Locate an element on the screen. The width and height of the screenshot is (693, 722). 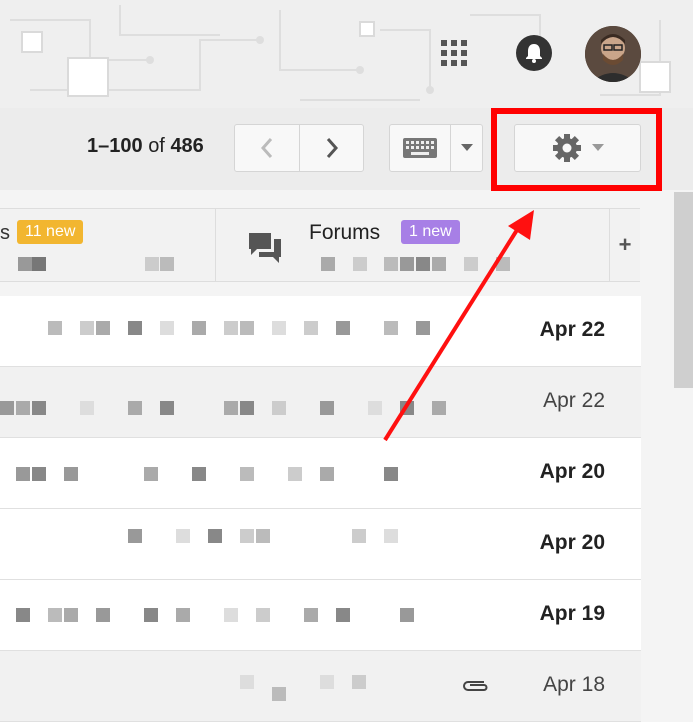
notifications-button is located at coordinates (534, 53).